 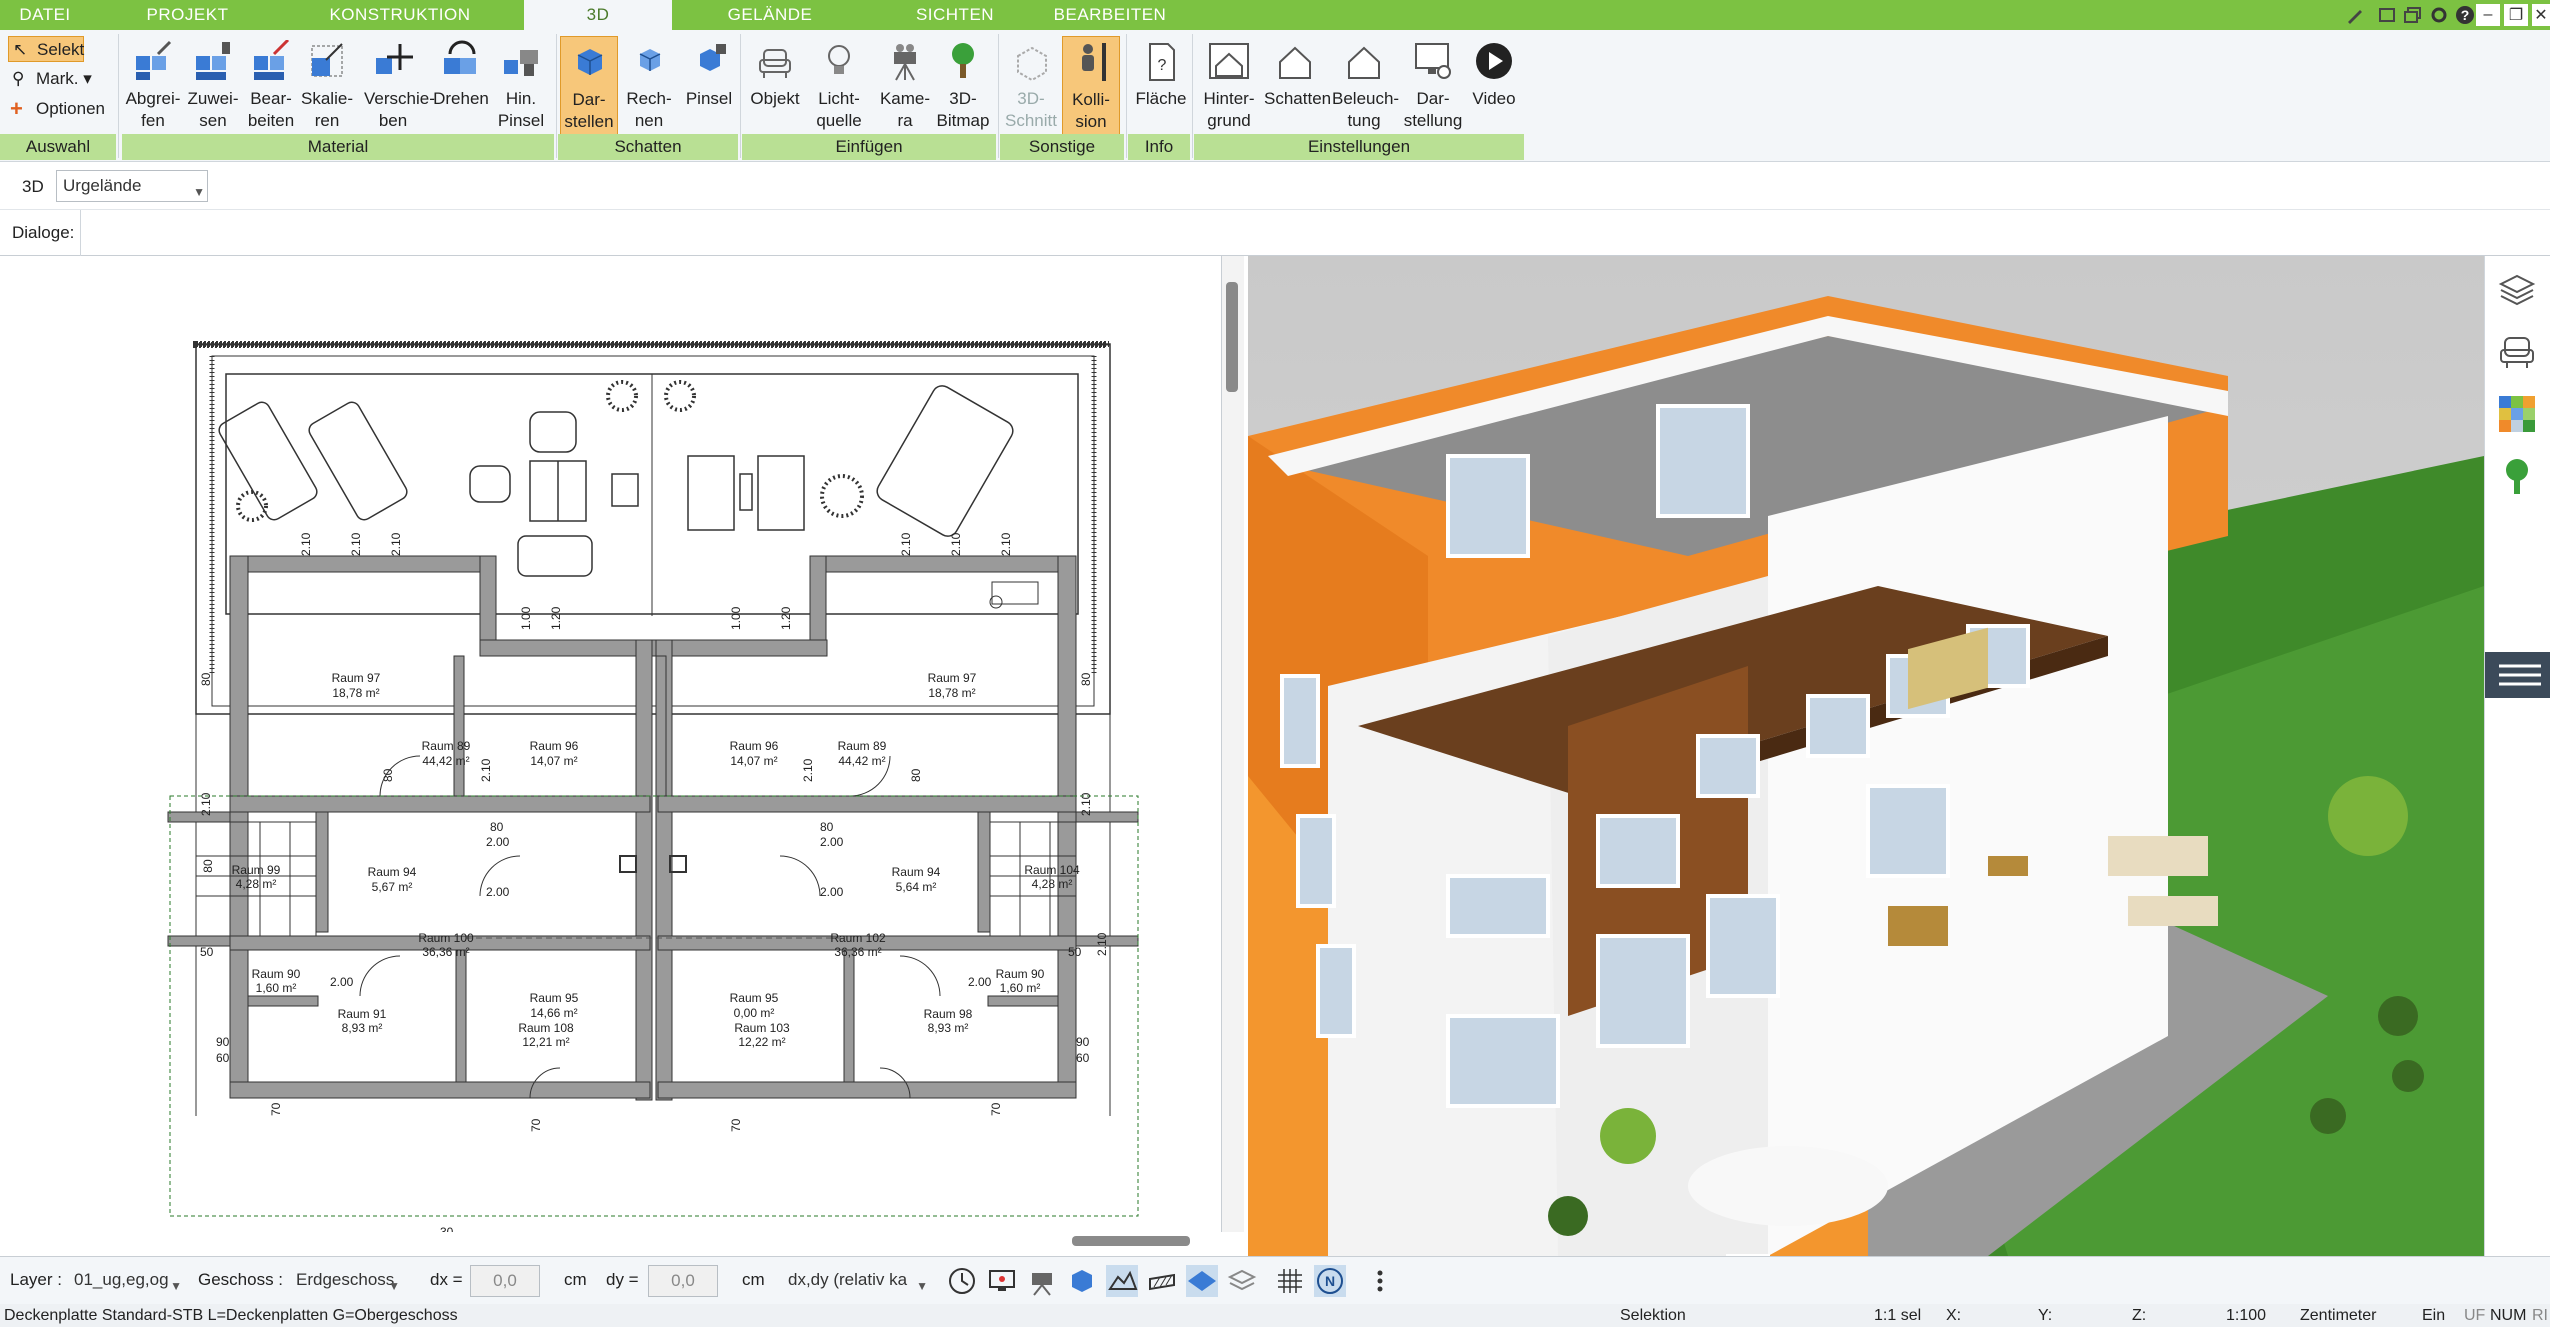 I want to click on room-label: Raum 97, so click(x=356, y=678).